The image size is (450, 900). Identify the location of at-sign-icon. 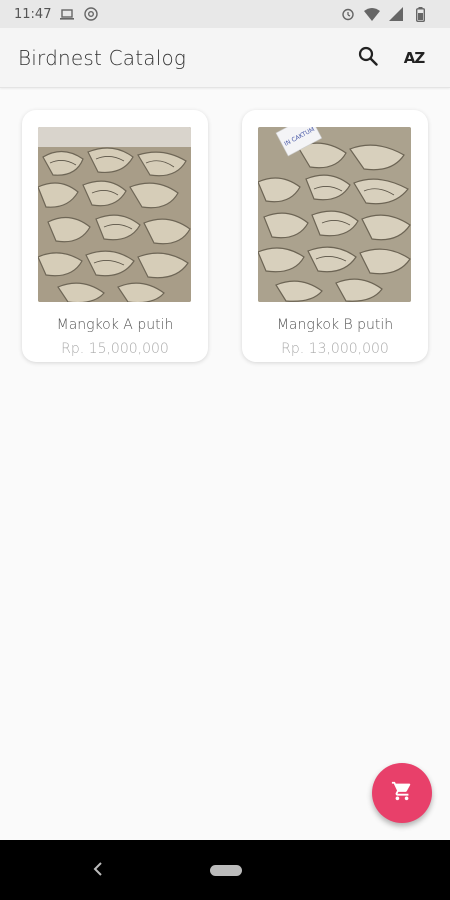
(91, 14).